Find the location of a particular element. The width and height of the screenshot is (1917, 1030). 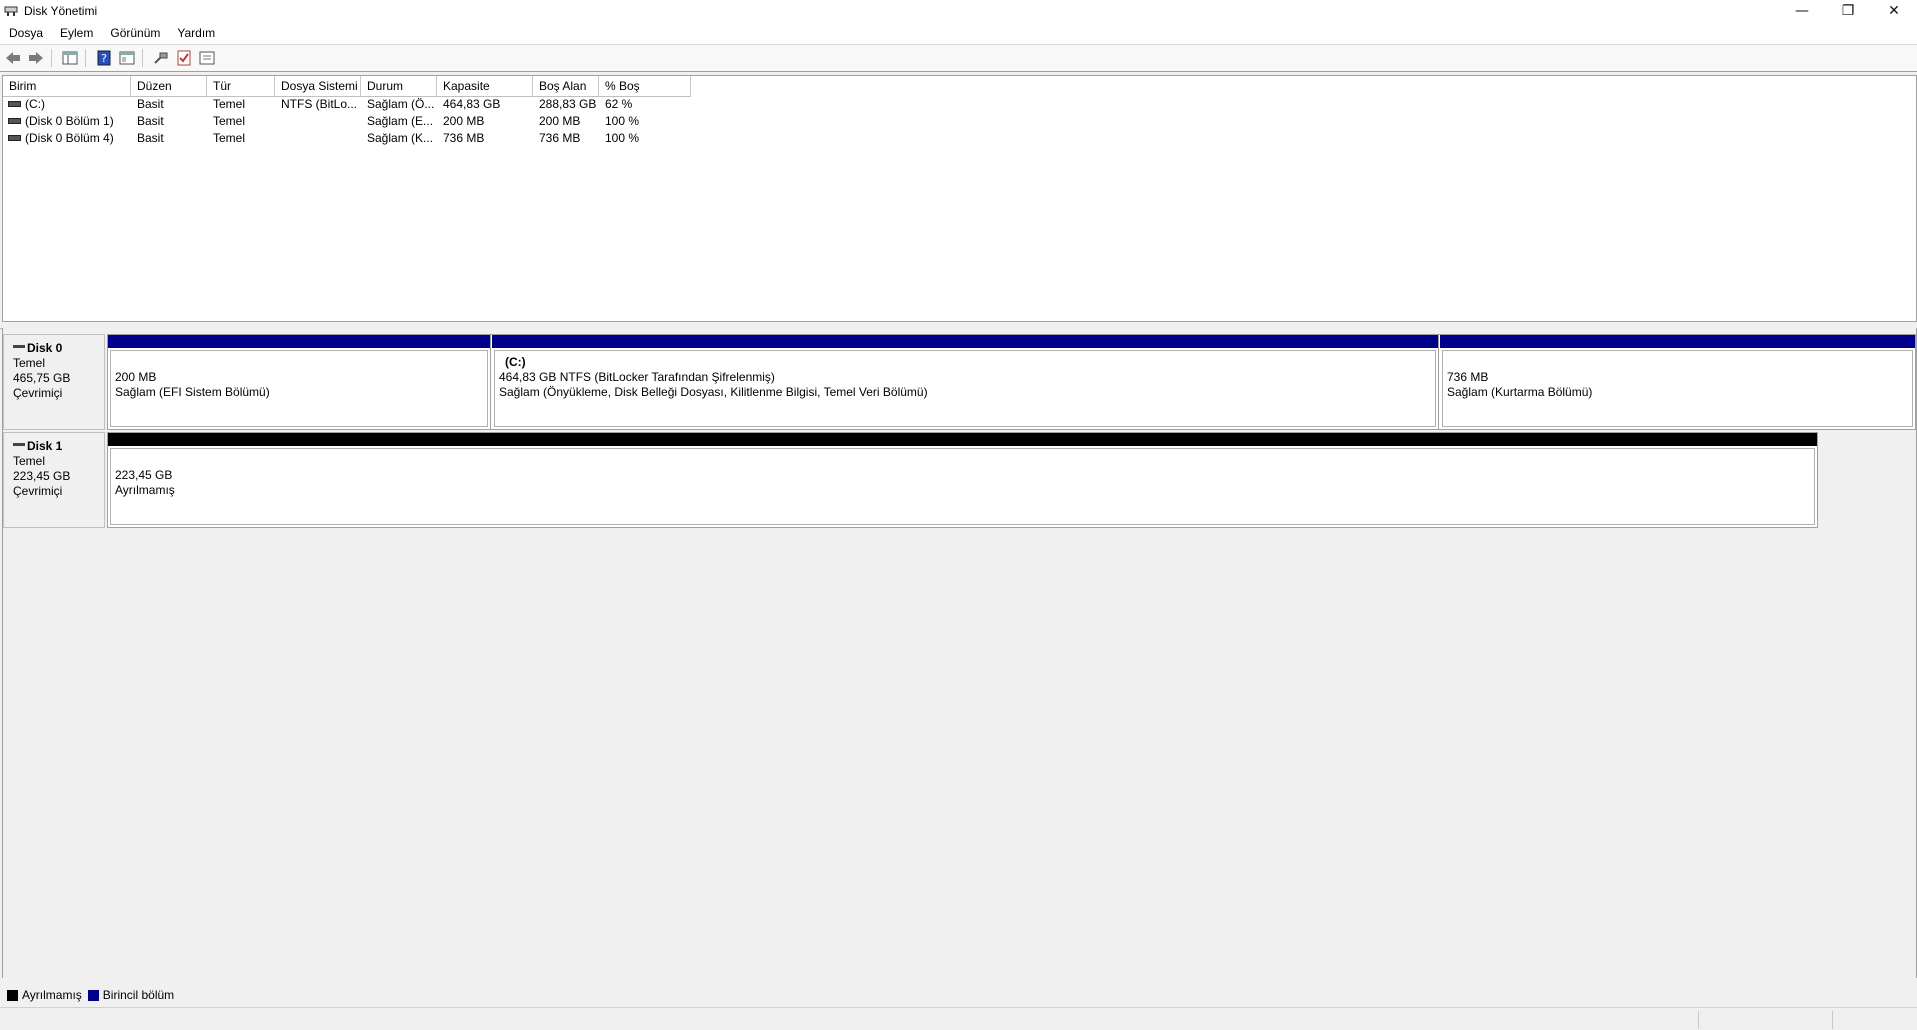

column-header-duzen: Düzen is located at coordinates (169, 86).